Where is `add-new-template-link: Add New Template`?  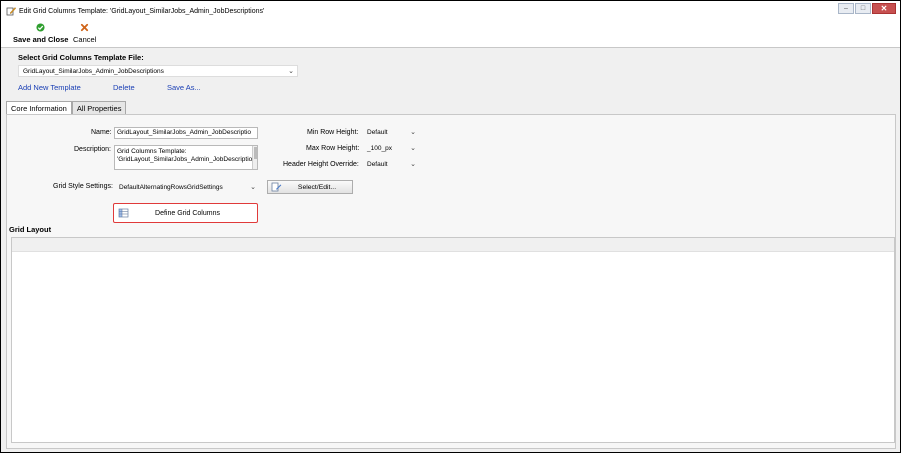
add-new-template-link: Add New Template is located at coordinates (49, 87).